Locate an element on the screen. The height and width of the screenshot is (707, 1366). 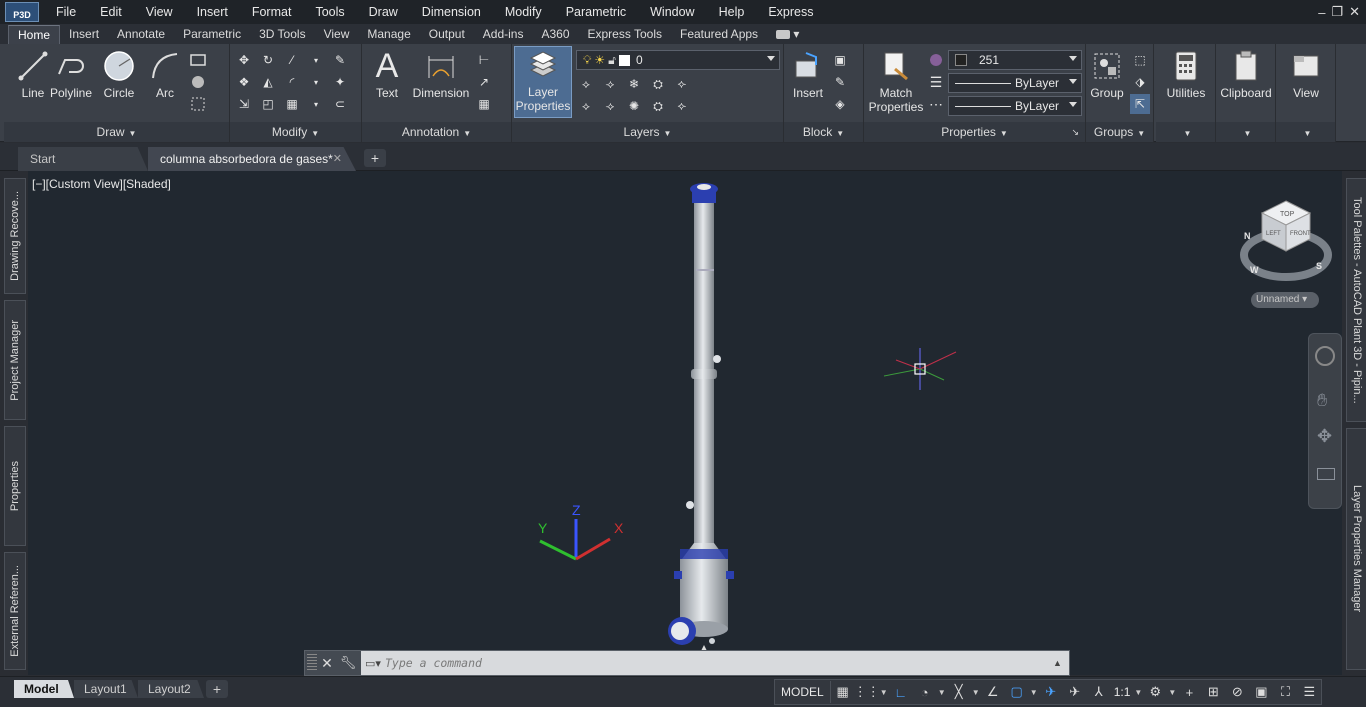
grid-icon: ▦ is located at coordinates (843, 692).